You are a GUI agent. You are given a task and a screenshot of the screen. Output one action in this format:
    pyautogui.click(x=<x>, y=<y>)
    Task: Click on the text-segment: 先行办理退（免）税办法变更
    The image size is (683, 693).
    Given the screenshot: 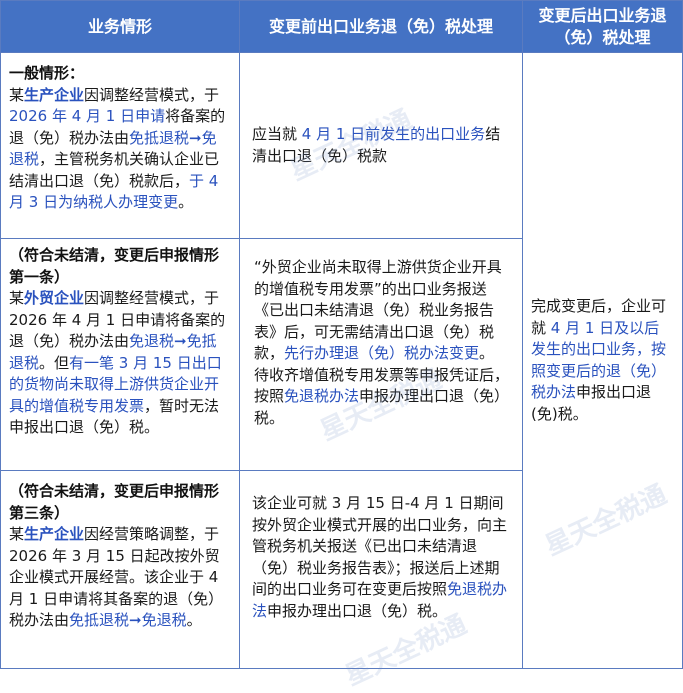 What is the action you would take?
    pyautogui.click(x=382, y=353)
    